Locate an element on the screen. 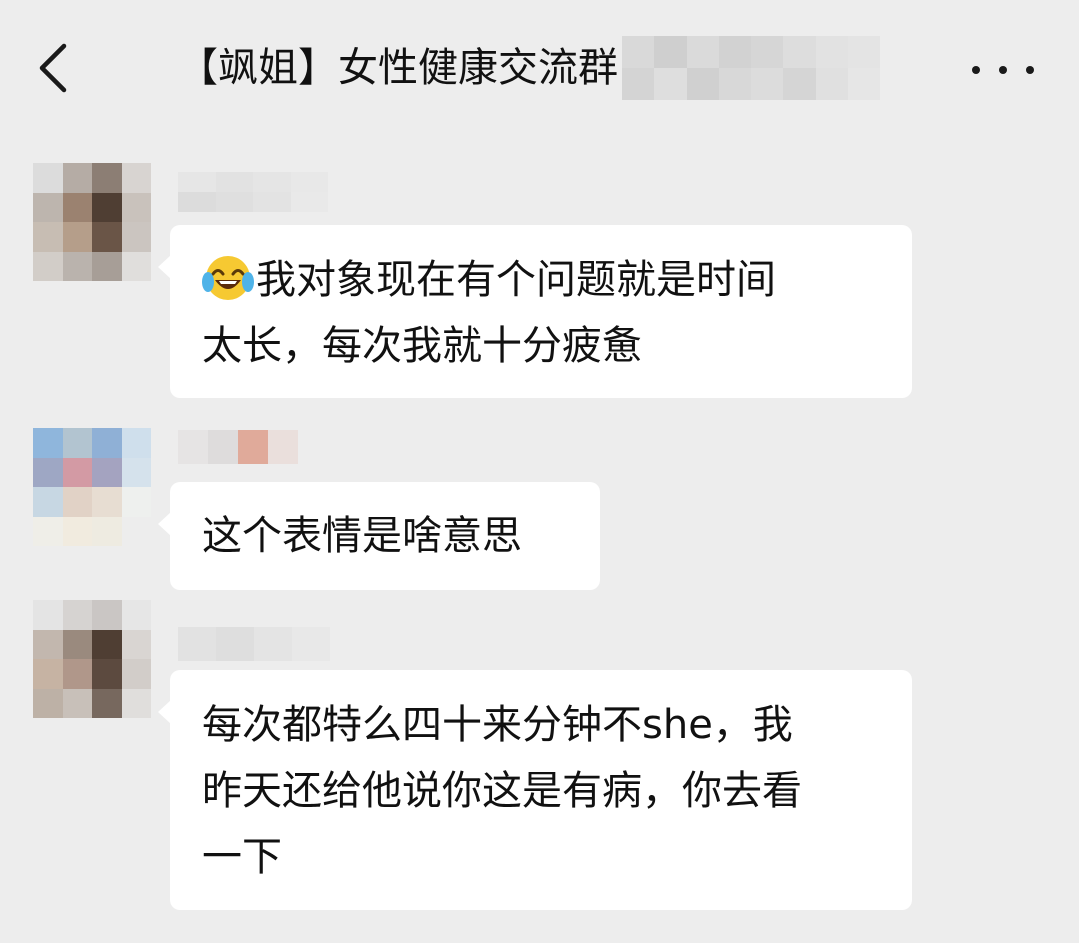 The height and width of the screenshot is (943, 1079). message-text: 每次都特么四十来分钟不she，我 昨天还给他说你这是有病，你去看 一下 is located at coordinates (545, 791).